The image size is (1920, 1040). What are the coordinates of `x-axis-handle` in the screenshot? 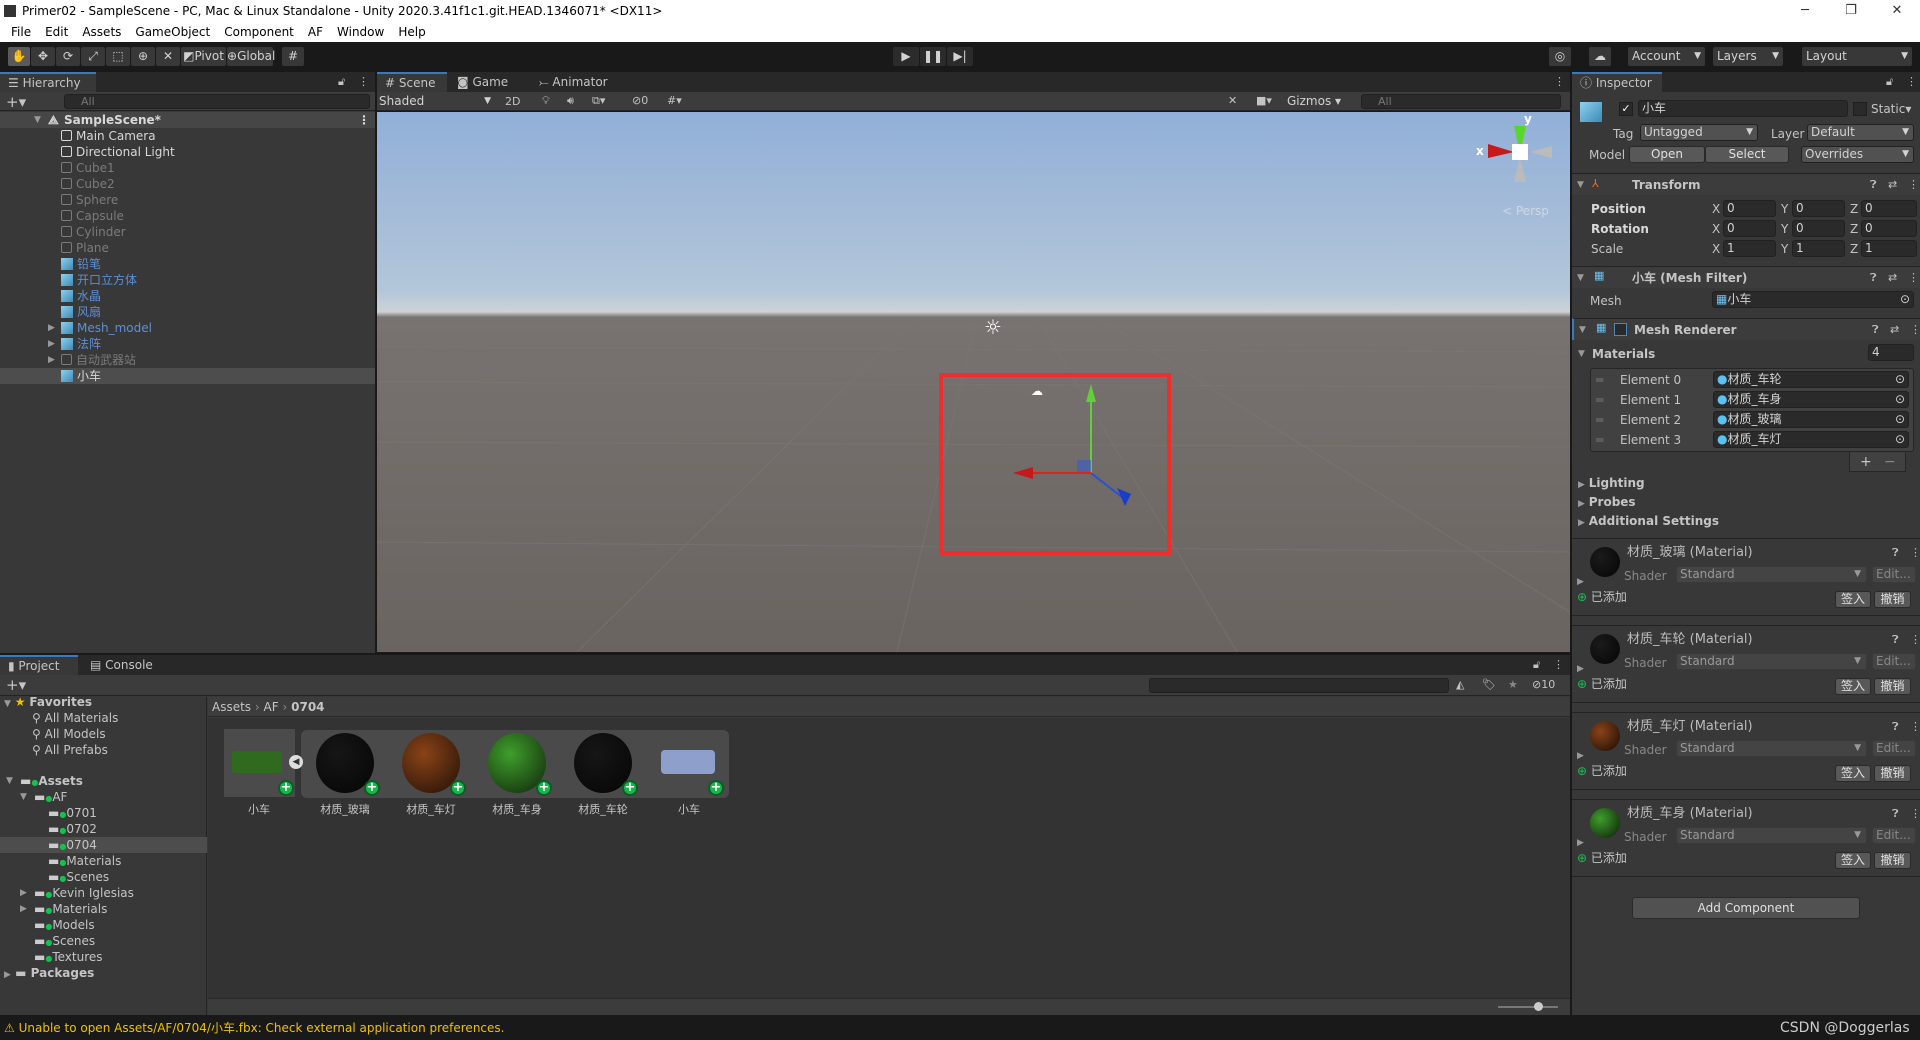 It's located at (1023, 473).